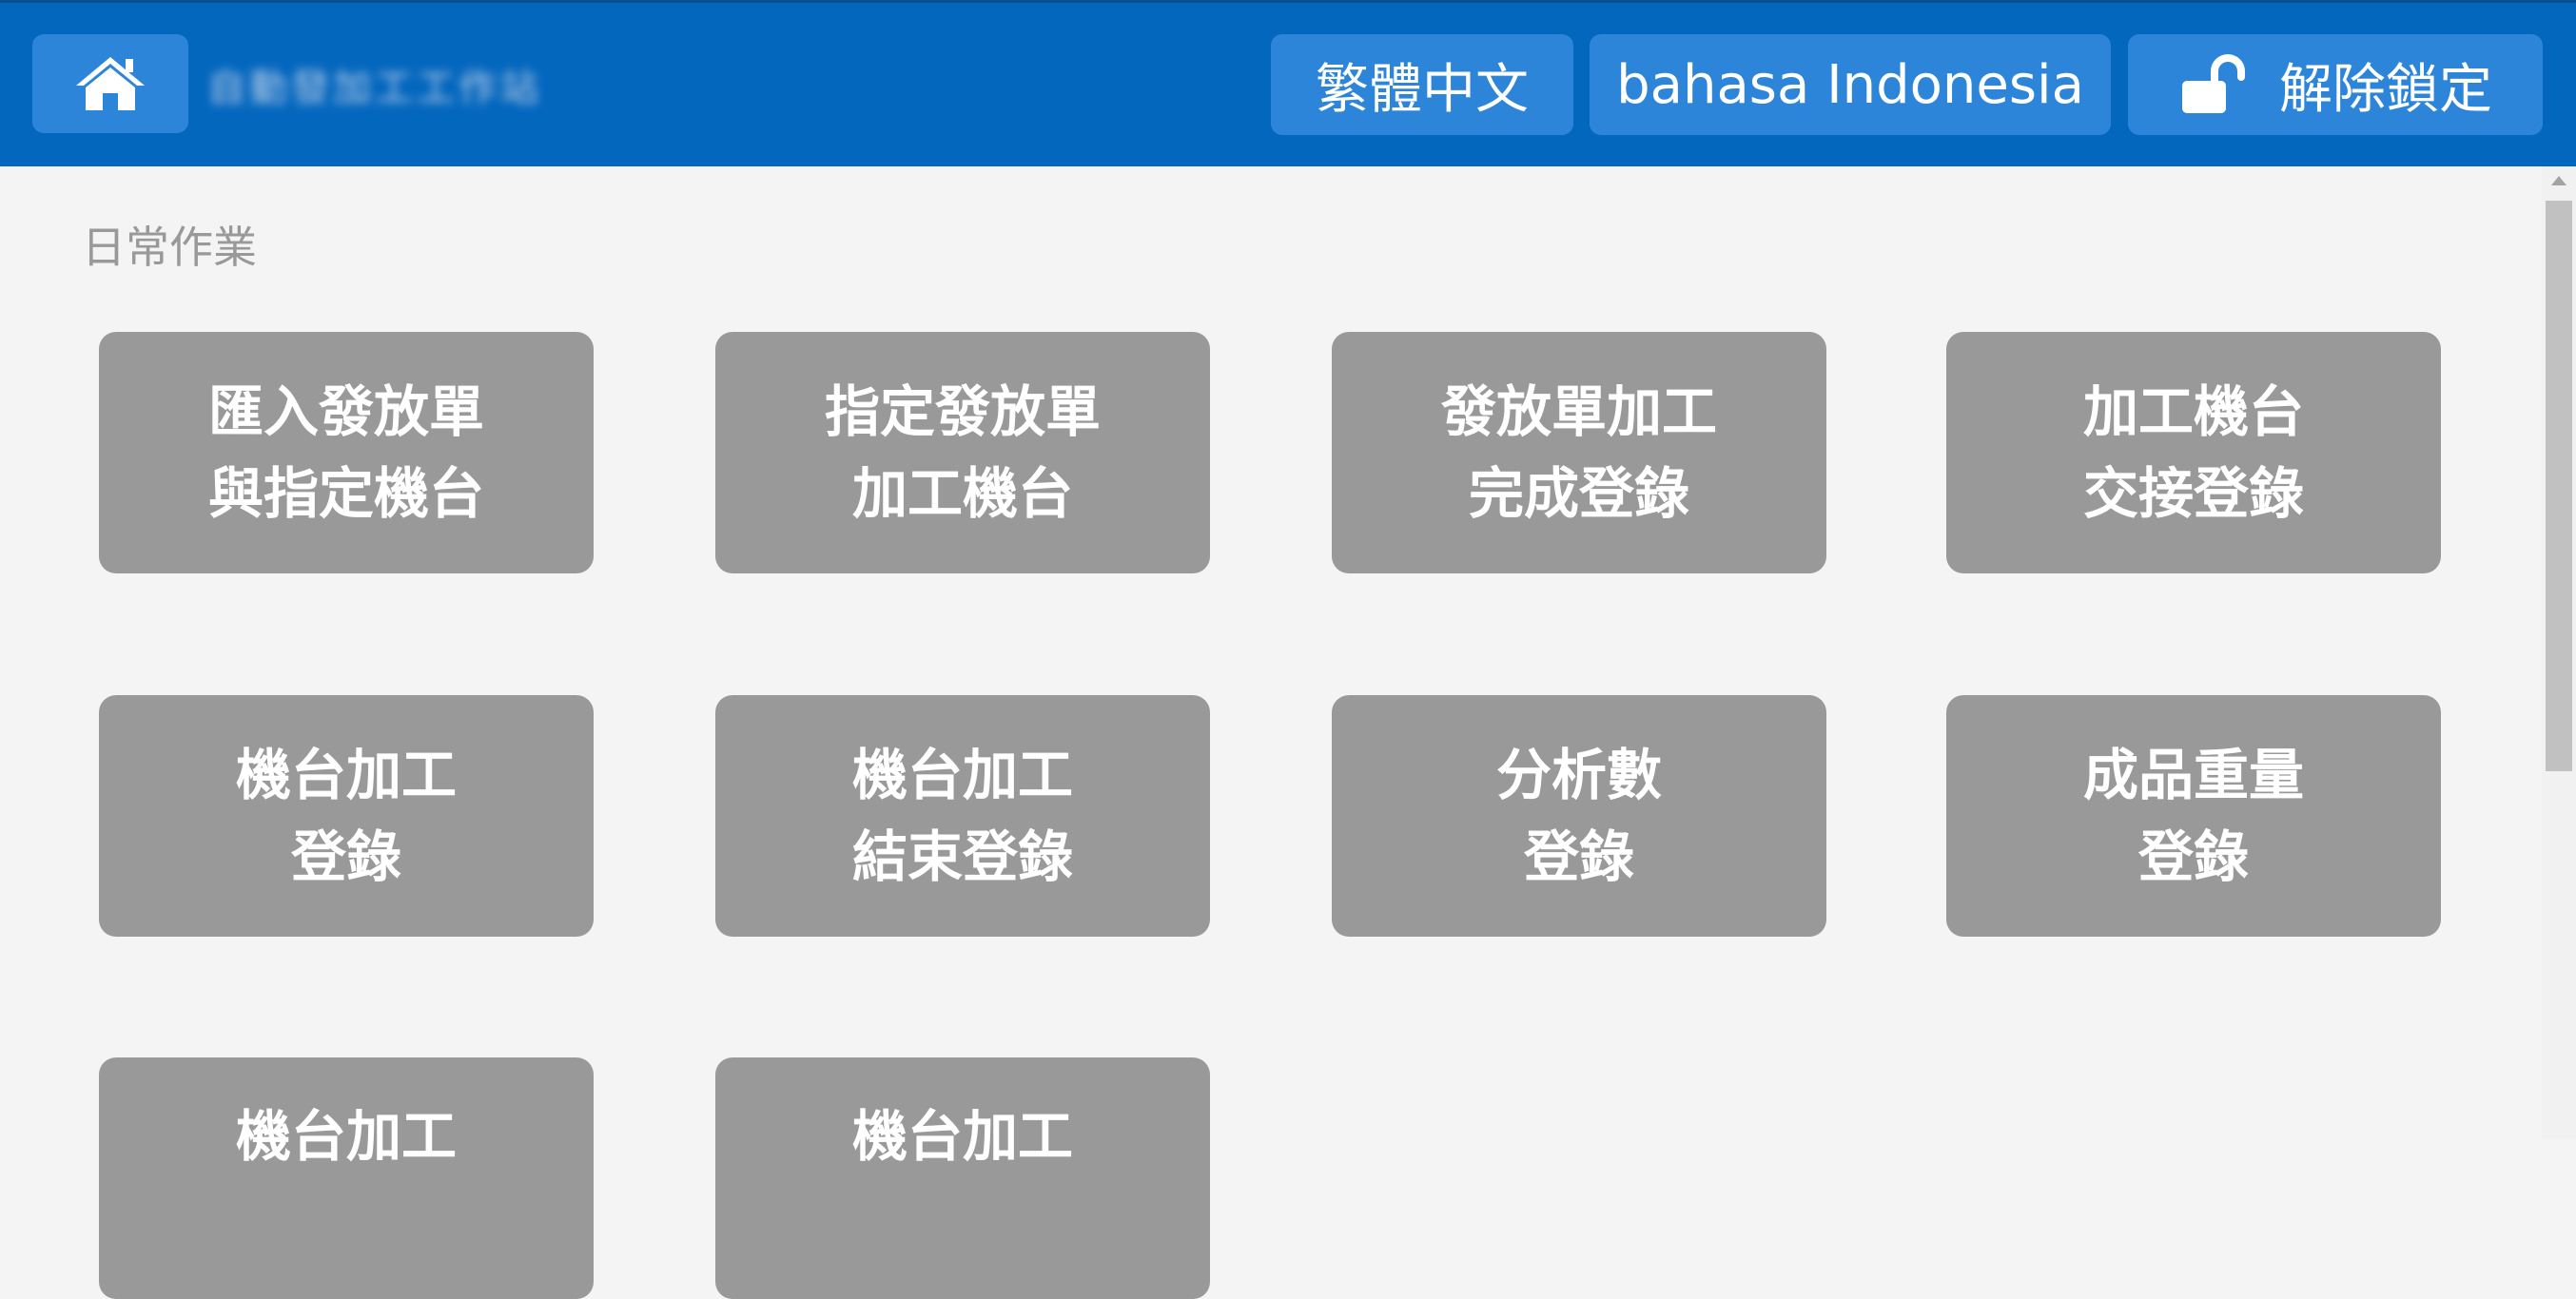 This screenshot has height=1299, width=2576. I want to click on tile-label-line1: 加工機台, so click(2193, 411).